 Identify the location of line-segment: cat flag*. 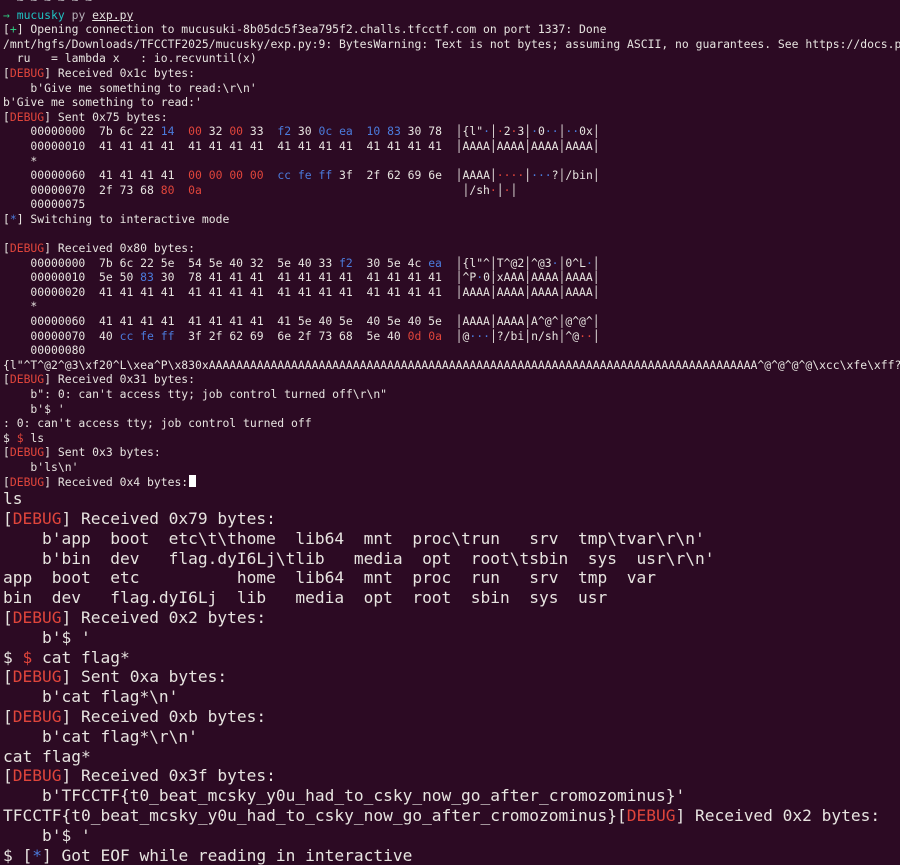
(47, 756).